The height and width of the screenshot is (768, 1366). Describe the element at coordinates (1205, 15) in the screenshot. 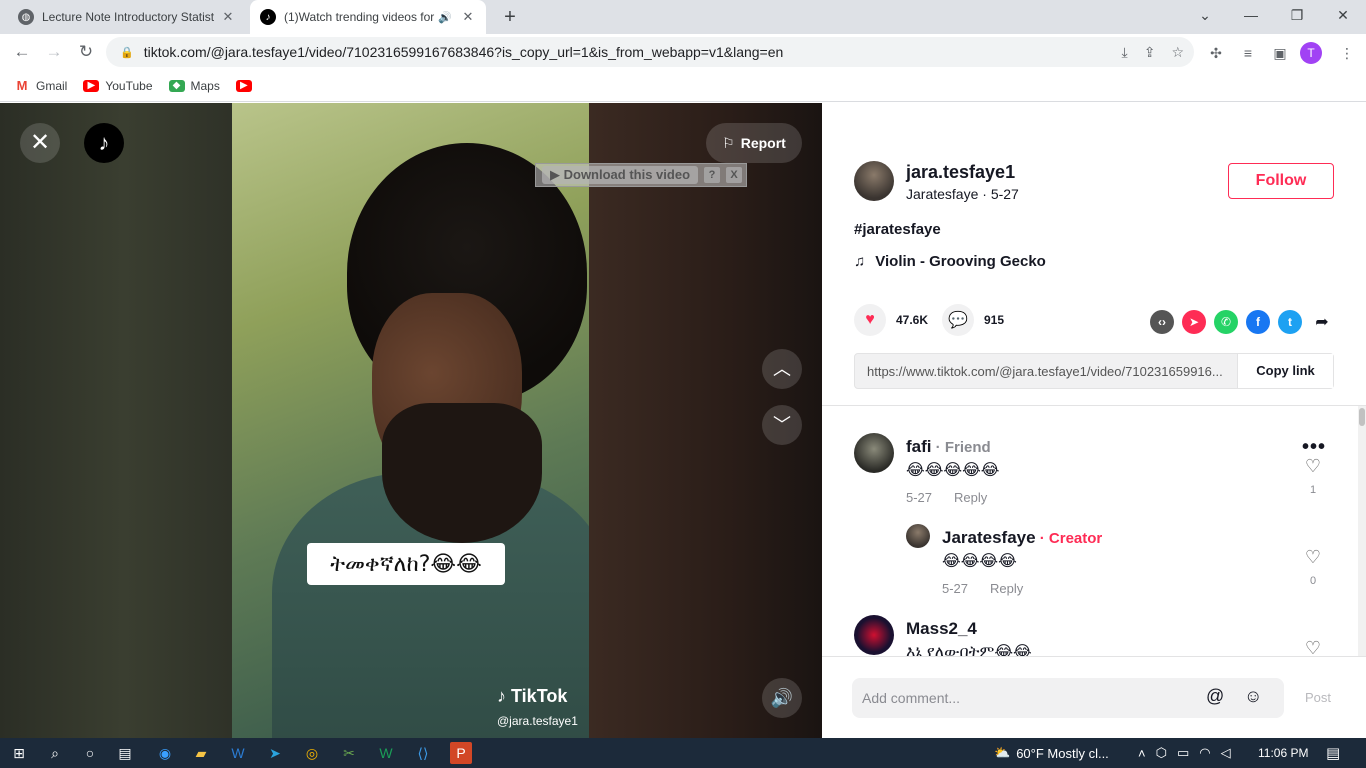

I see `tab-search-icon: ⌄` at that location.